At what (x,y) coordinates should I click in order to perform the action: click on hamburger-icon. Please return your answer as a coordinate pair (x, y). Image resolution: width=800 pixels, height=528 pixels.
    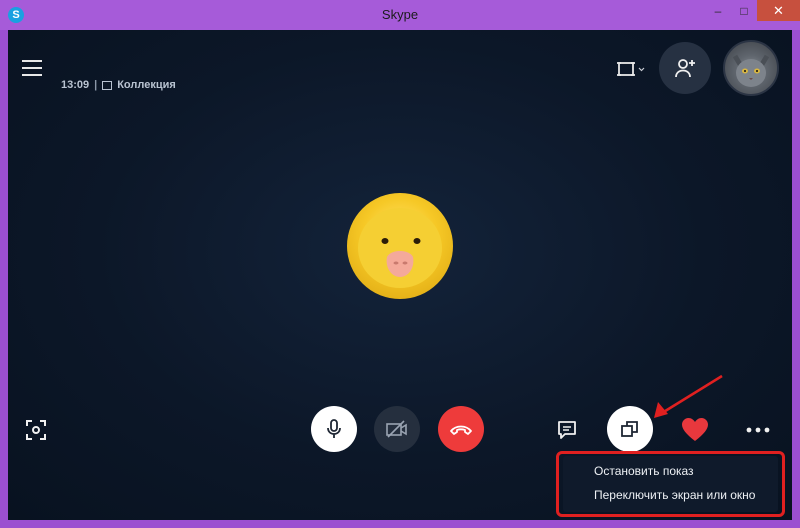
    Looking at the image, I should click on (32, 68).